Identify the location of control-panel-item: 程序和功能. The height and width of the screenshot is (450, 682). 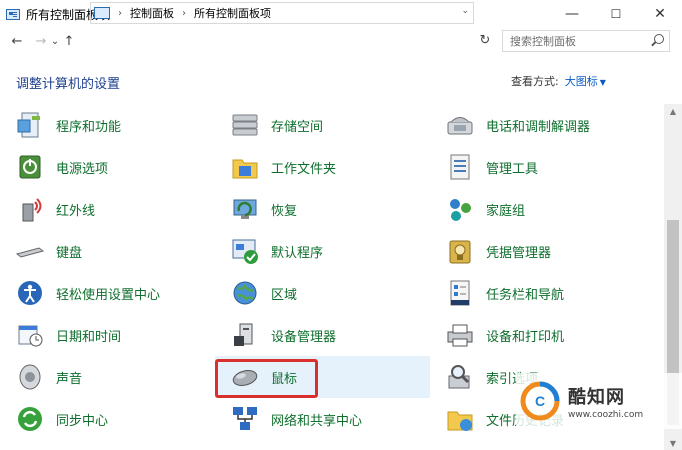
(107, 125).